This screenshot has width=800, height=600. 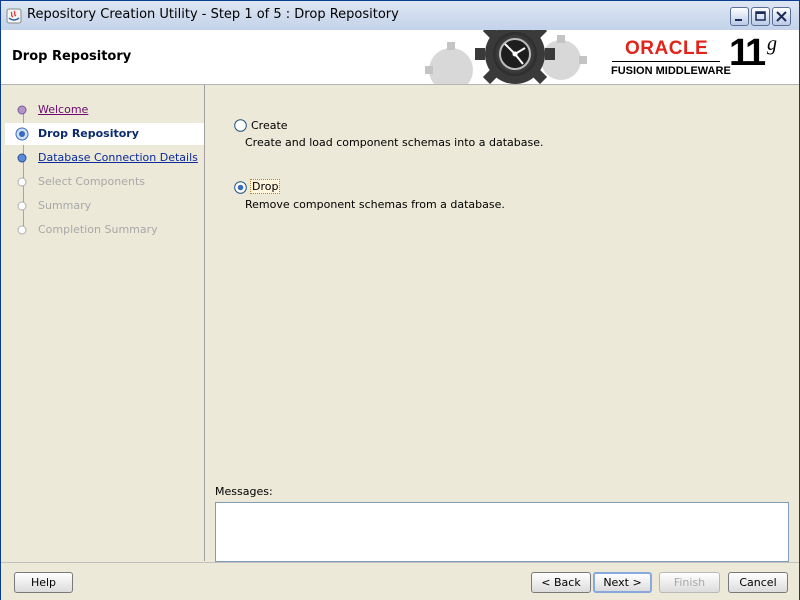 I want to click on minimize-icon, so click(x=738, y=20).